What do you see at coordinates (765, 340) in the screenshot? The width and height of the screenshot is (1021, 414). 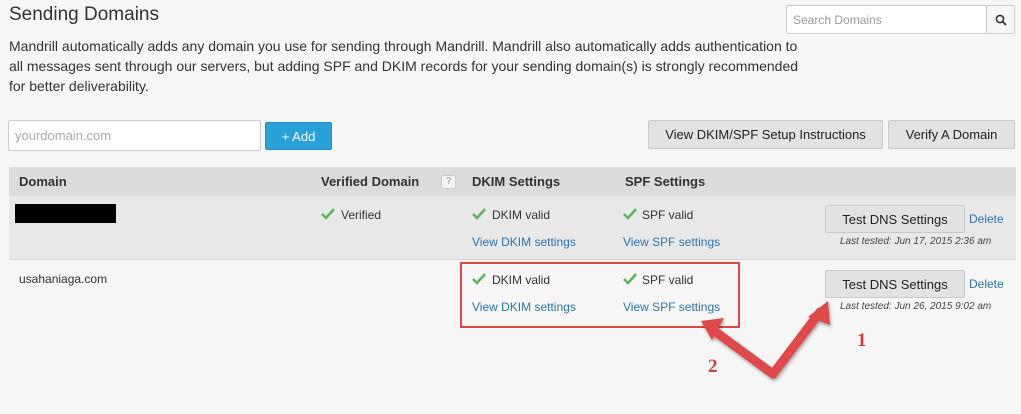 I see `annotation-arrows` at bounding box center [765, 340].